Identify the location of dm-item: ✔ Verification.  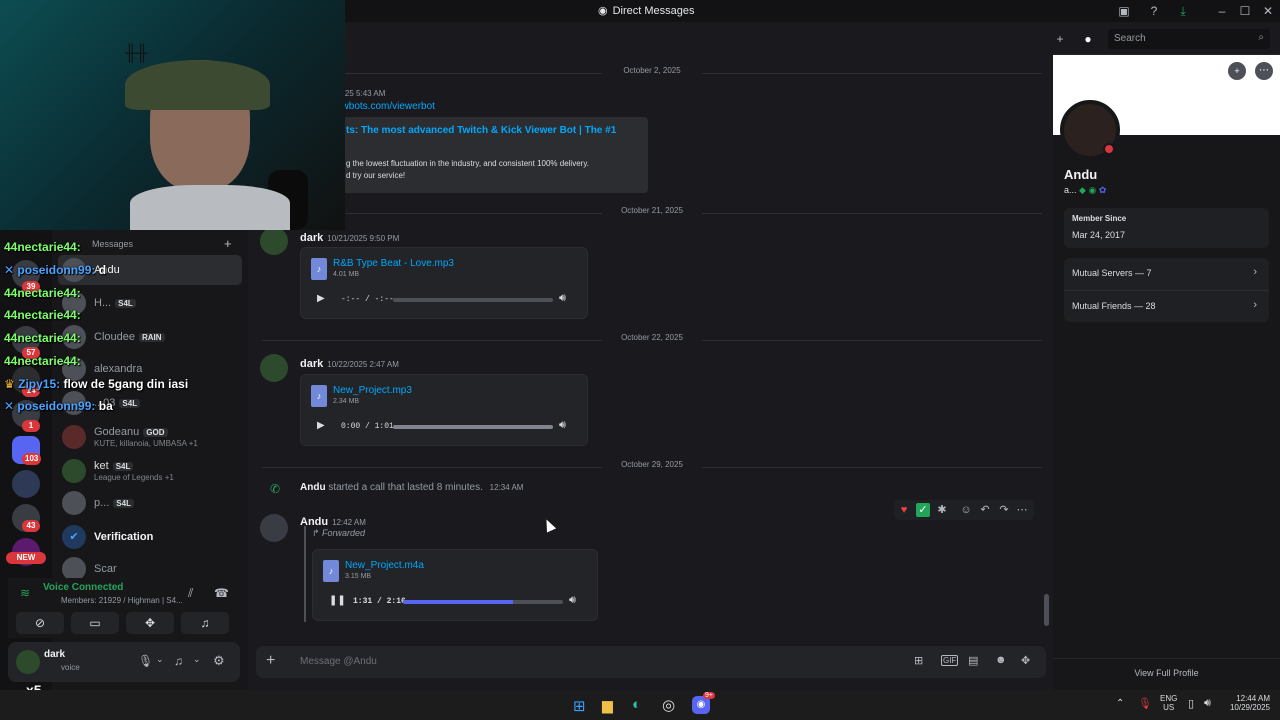
(152, 537).